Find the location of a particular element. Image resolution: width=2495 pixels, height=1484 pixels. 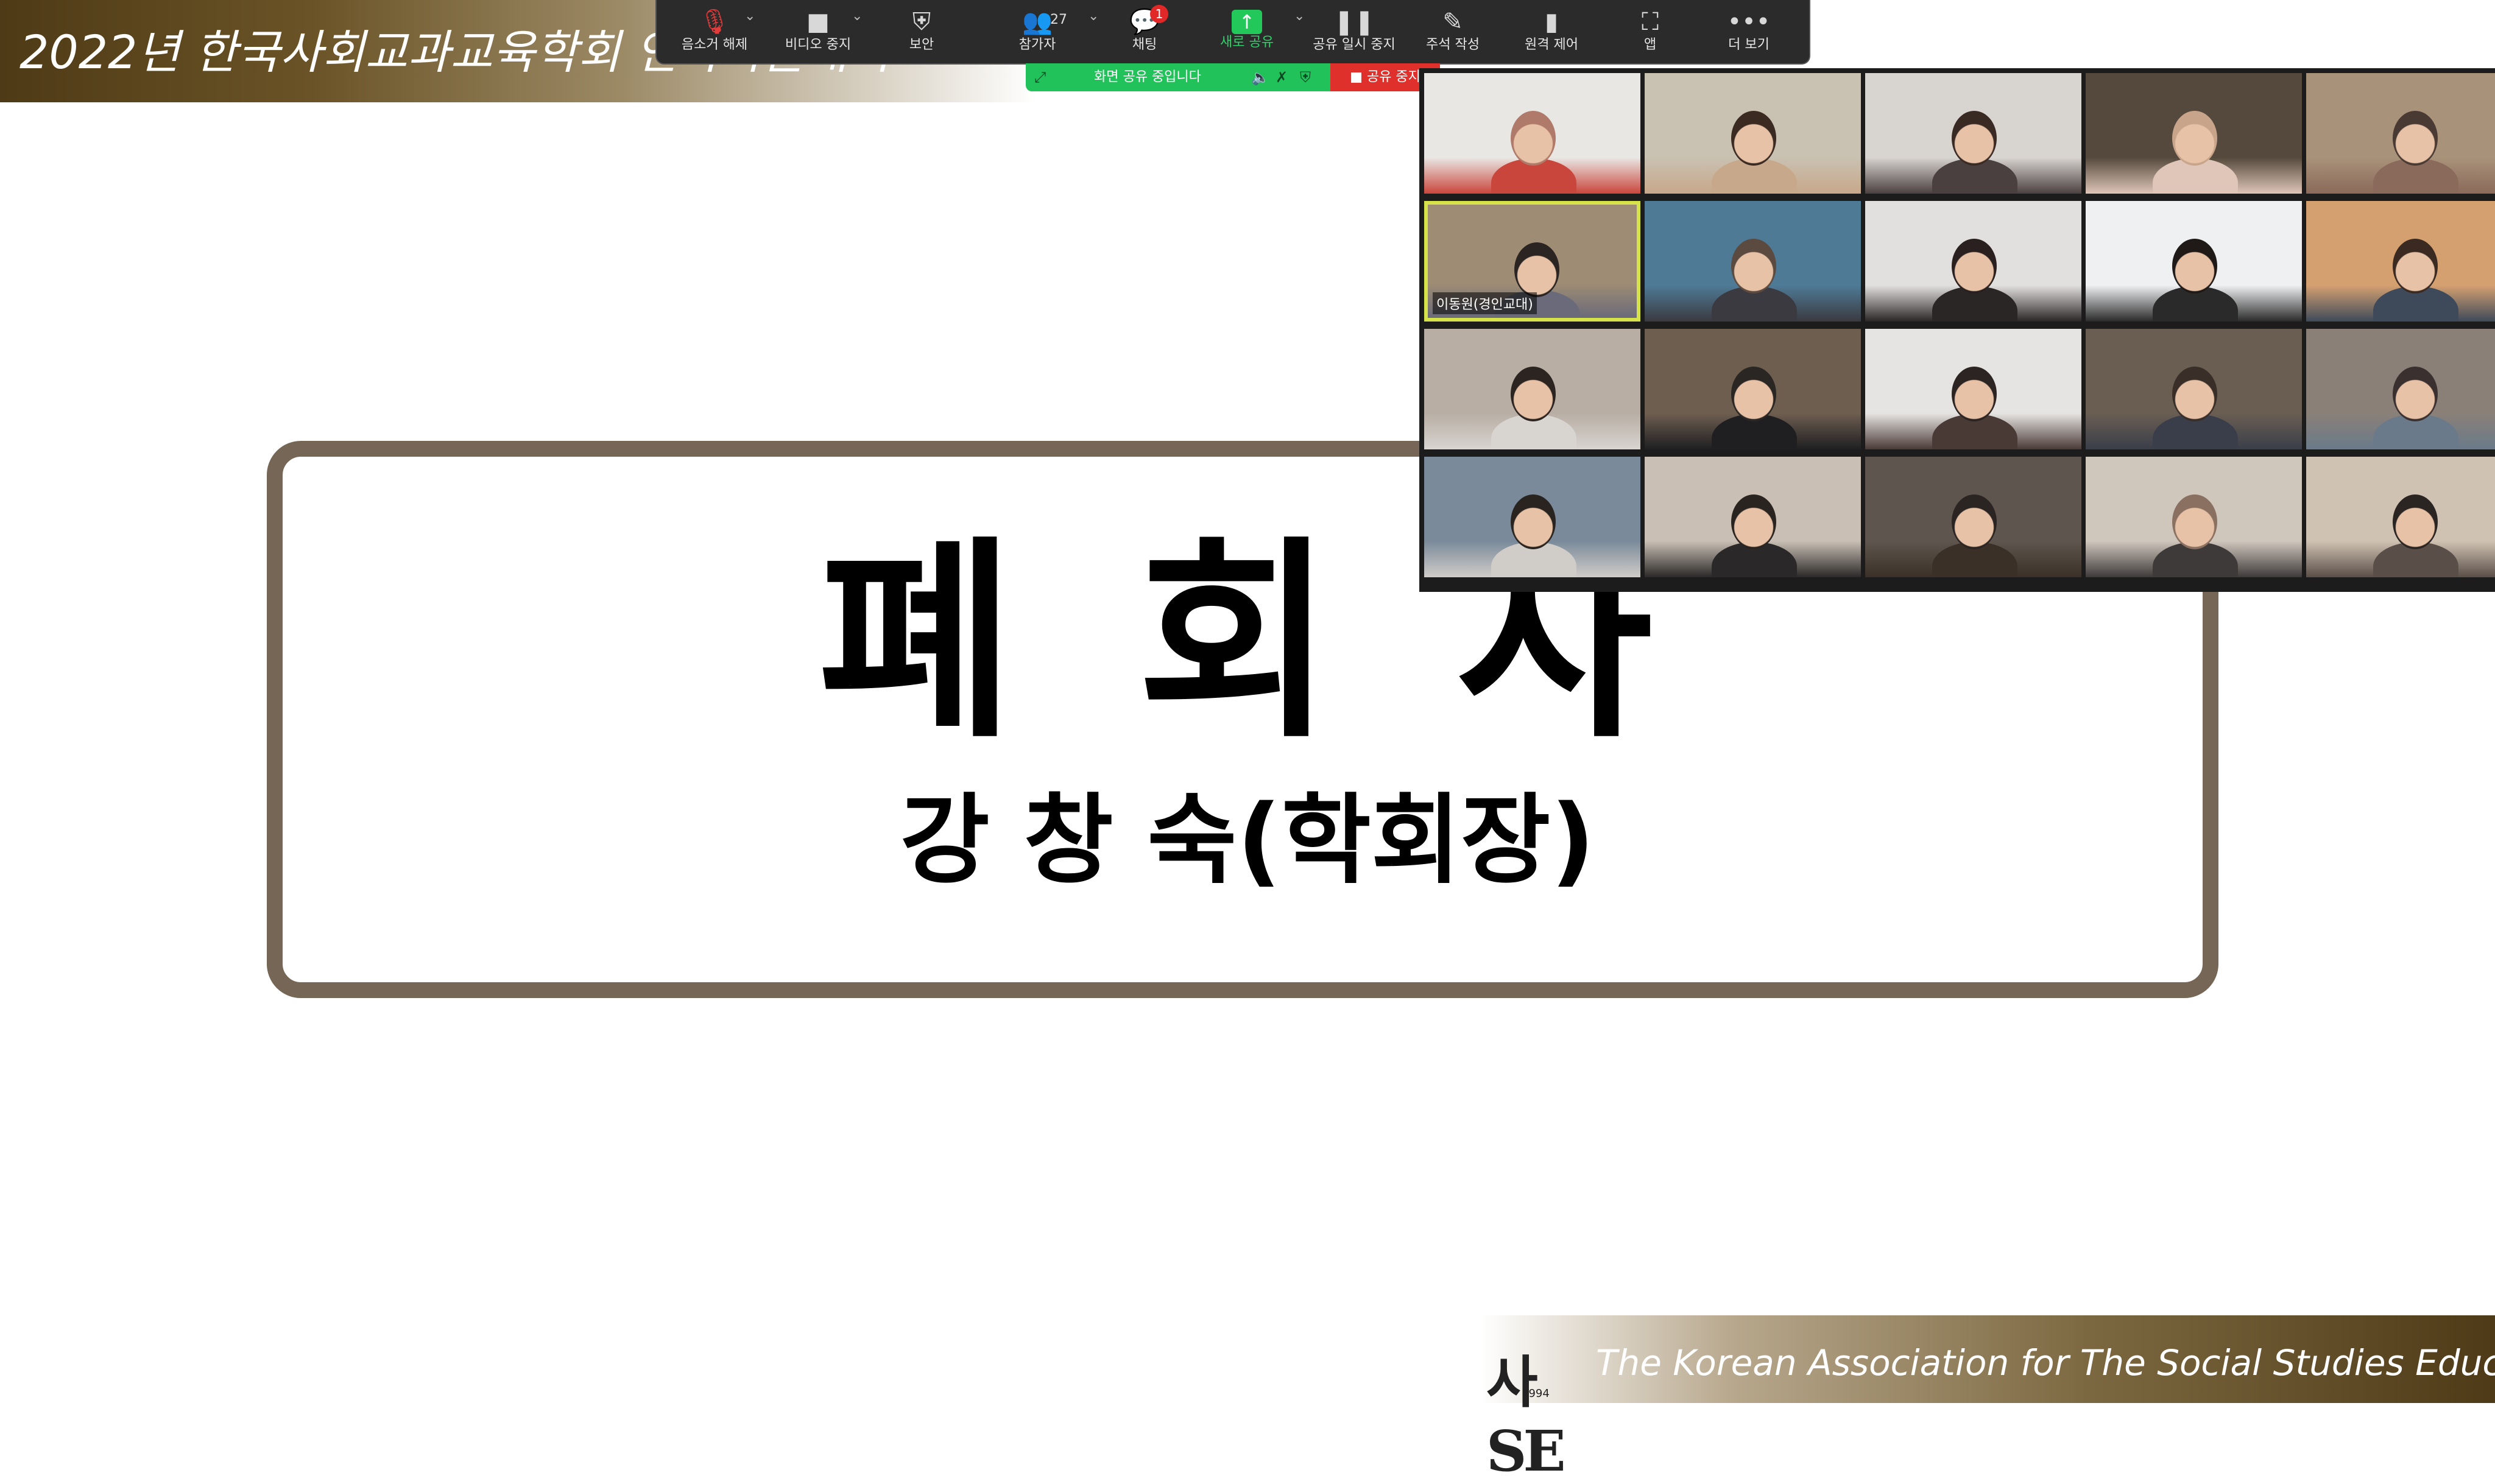

share-options-chevron-icon: ⌄ is located at coordinates (1299, 16).